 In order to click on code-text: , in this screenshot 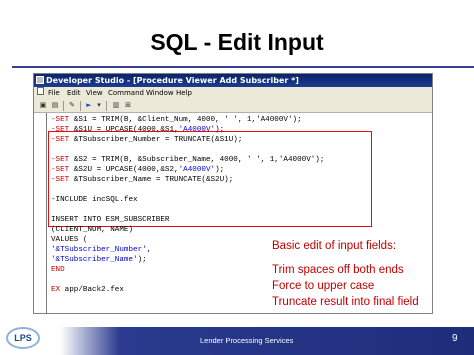, I will do `click(149, 250)`.